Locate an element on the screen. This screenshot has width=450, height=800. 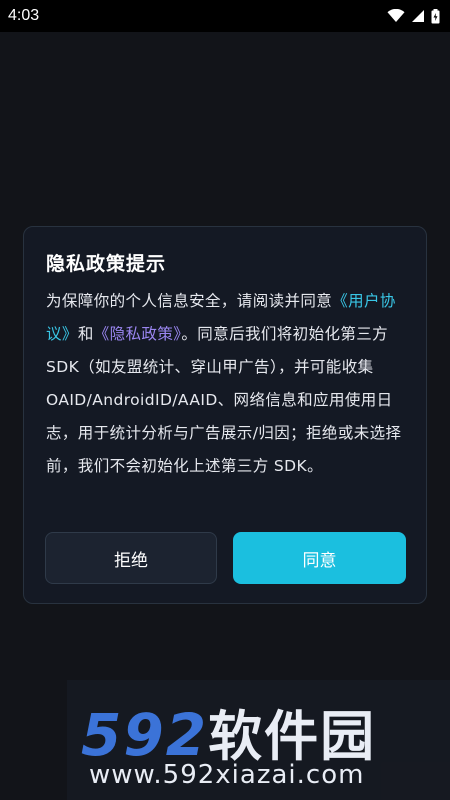
wifi-icon is located at coordinates (396, 15).